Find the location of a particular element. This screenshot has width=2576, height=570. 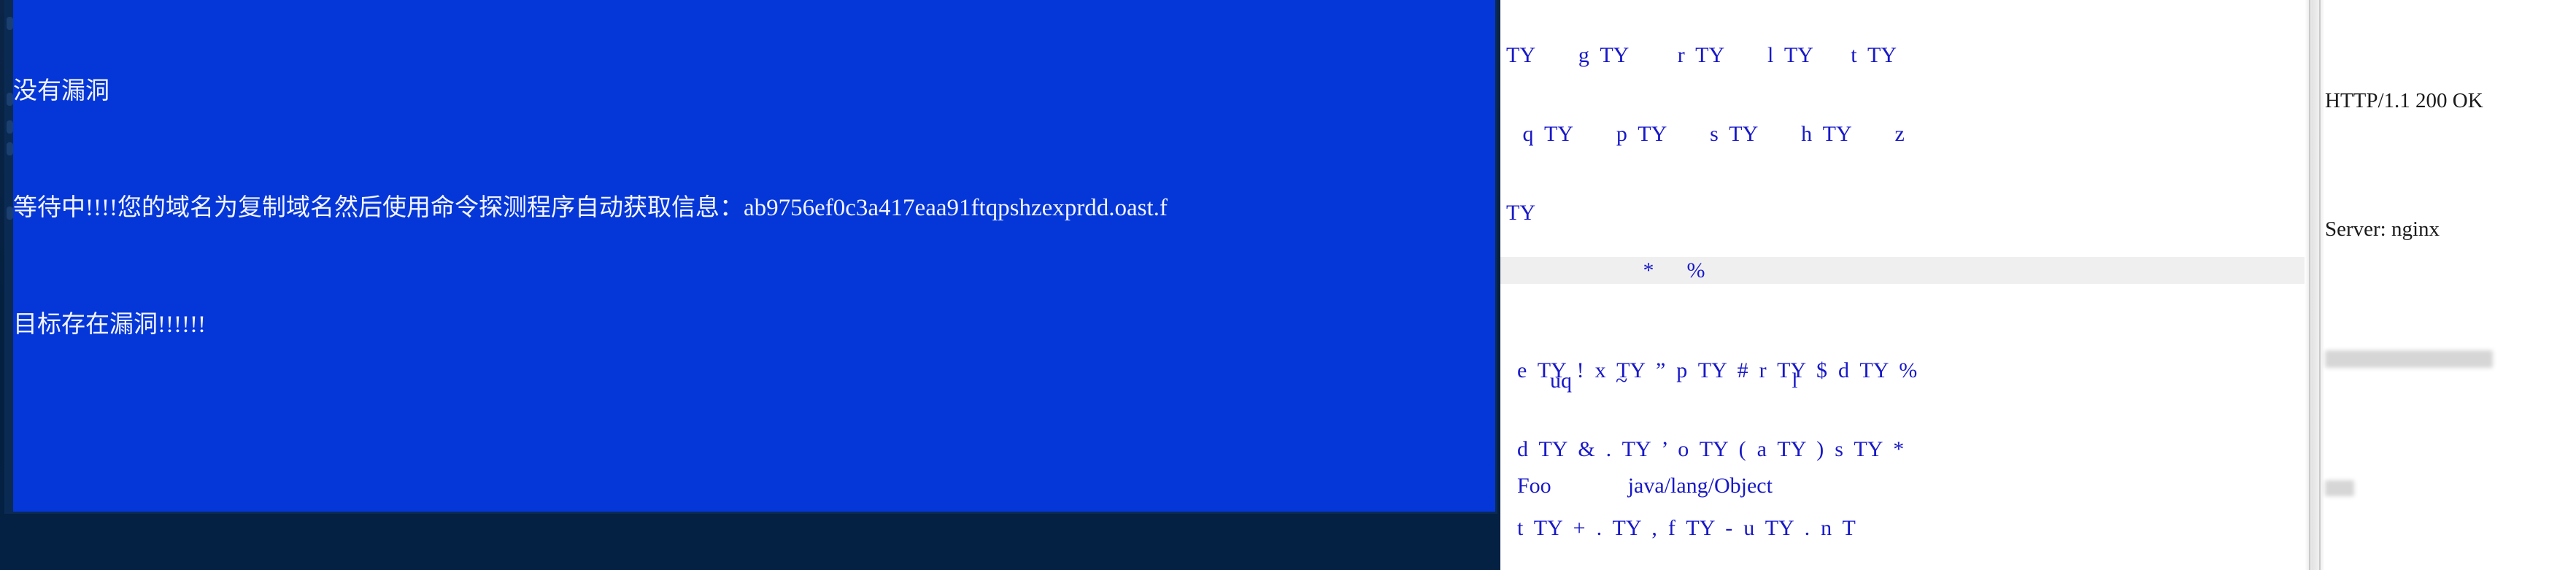

http-server-header: Server: nginx is located at coordinates (2450, 229).